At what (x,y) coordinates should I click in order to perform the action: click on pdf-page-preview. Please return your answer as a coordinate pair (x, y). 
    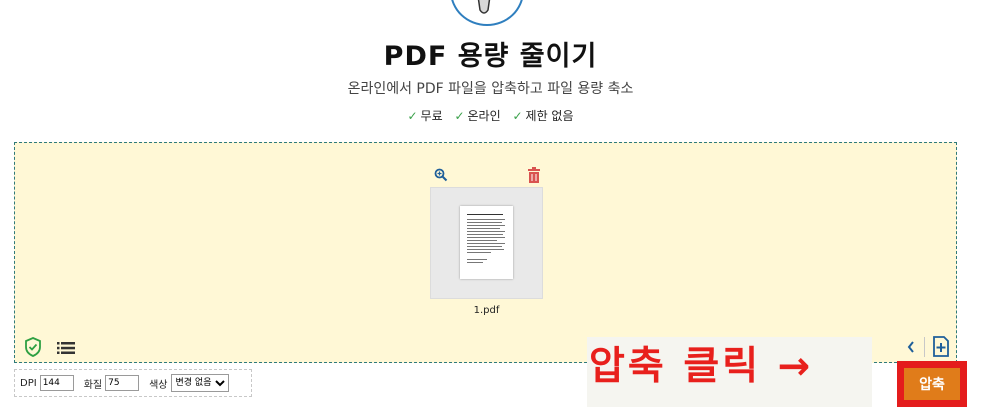
    Looking at the image, I should click on (486, 242).